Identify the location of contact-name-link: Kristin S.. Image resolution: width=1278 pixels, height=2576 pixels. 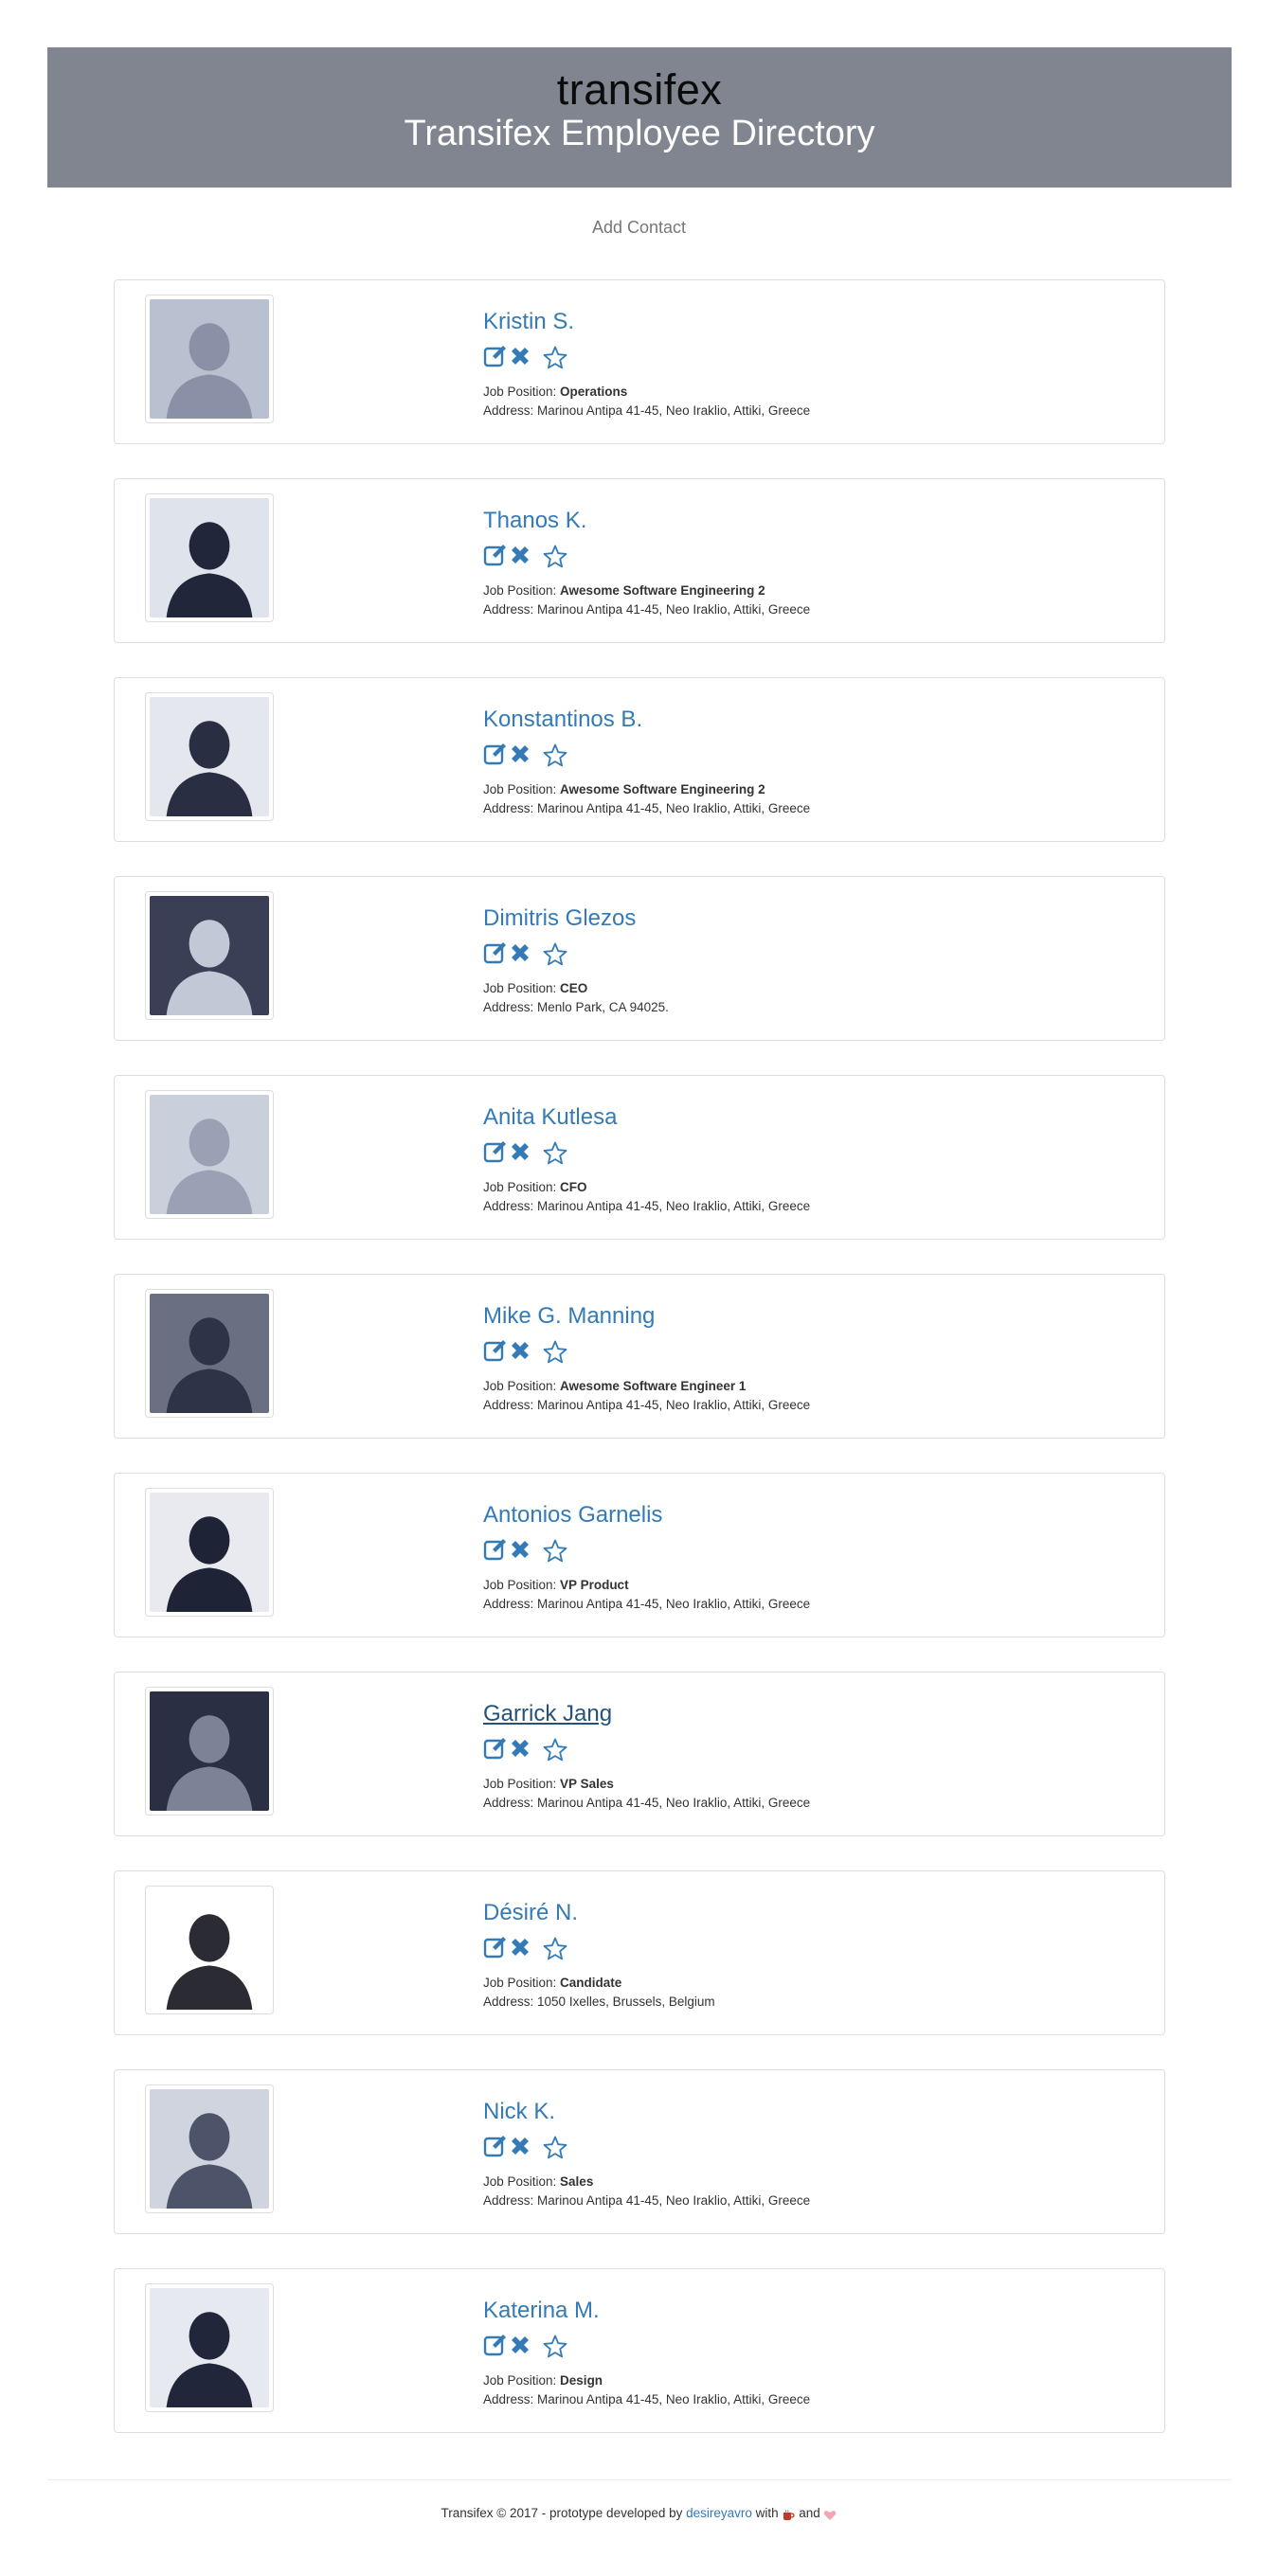
(528, 321).